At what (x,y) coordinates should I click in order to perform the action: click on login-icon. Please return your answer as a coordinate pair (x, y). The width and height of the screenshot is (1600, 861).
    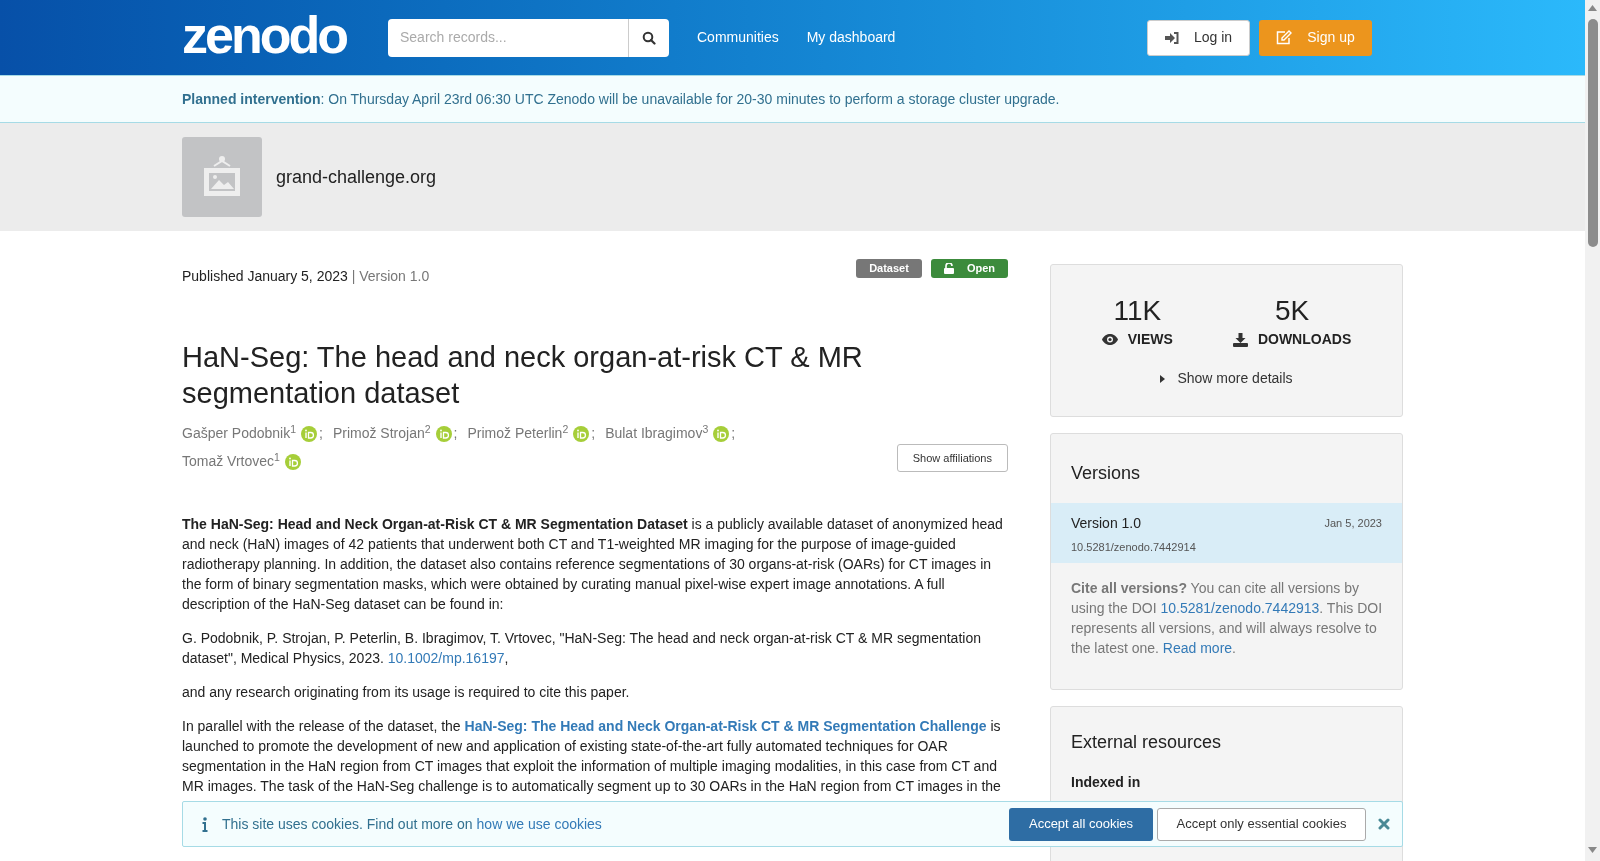
    Looking at the image, I should click on (1171, 37).